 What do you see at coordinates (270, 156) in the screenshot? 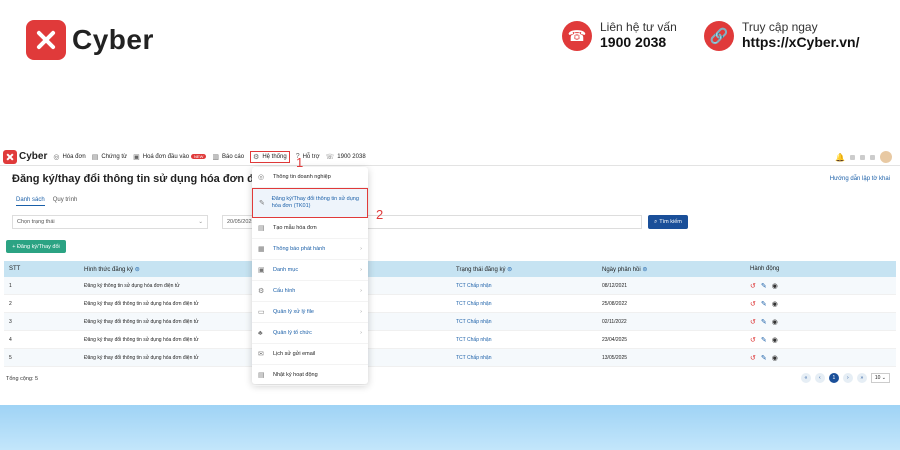
I see `nav-system: ⚙ Hệ thống` at bounding box center [270, 156].